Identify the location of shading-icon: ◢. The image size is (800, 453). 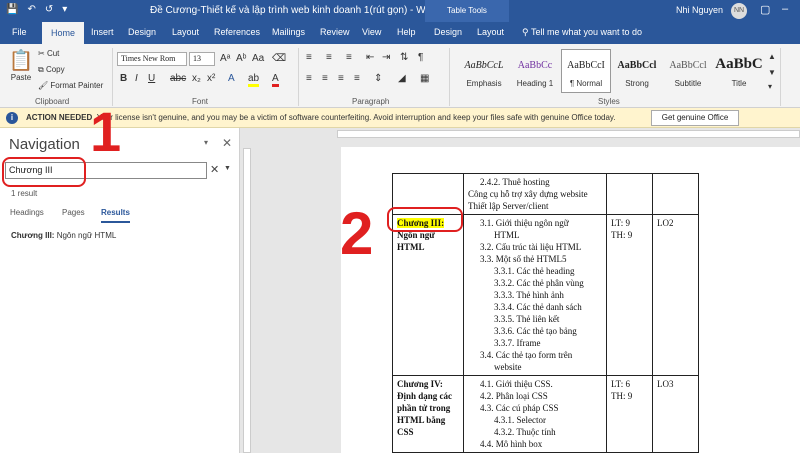
(402, 78).